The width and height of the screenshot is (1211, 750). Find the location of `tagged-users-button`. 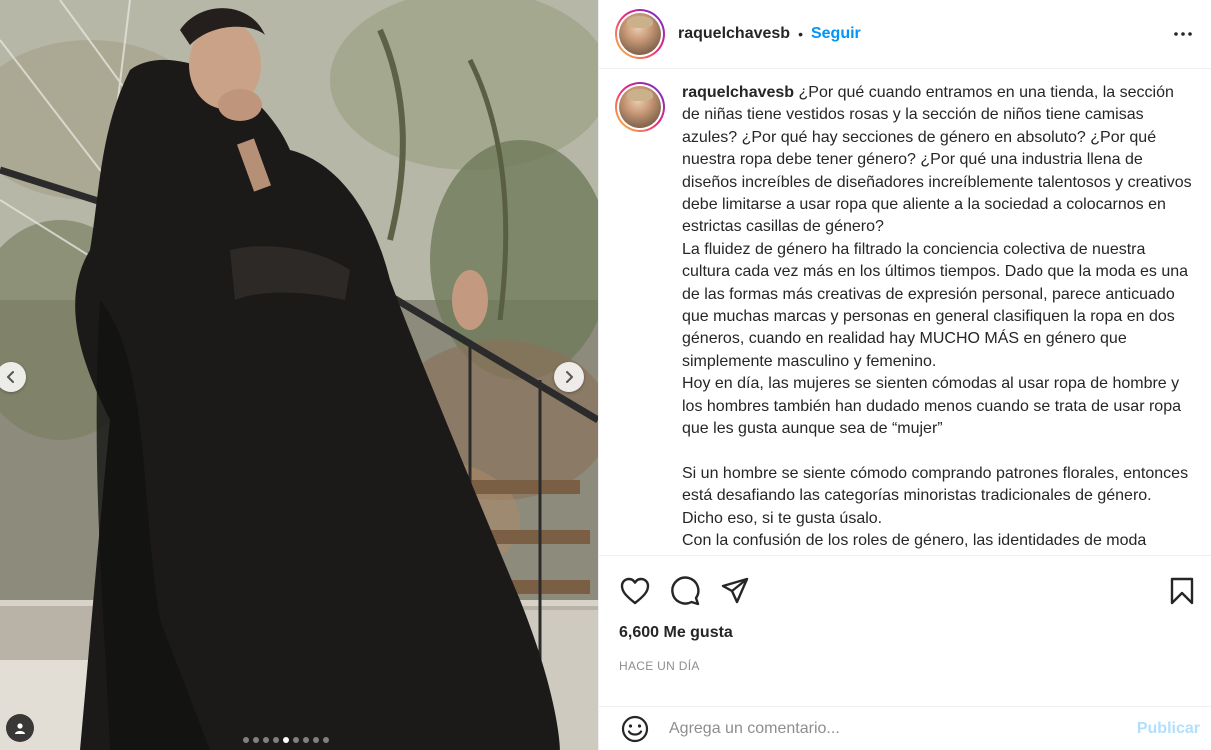

tagged-users-button is located at coordinates (20, 728).